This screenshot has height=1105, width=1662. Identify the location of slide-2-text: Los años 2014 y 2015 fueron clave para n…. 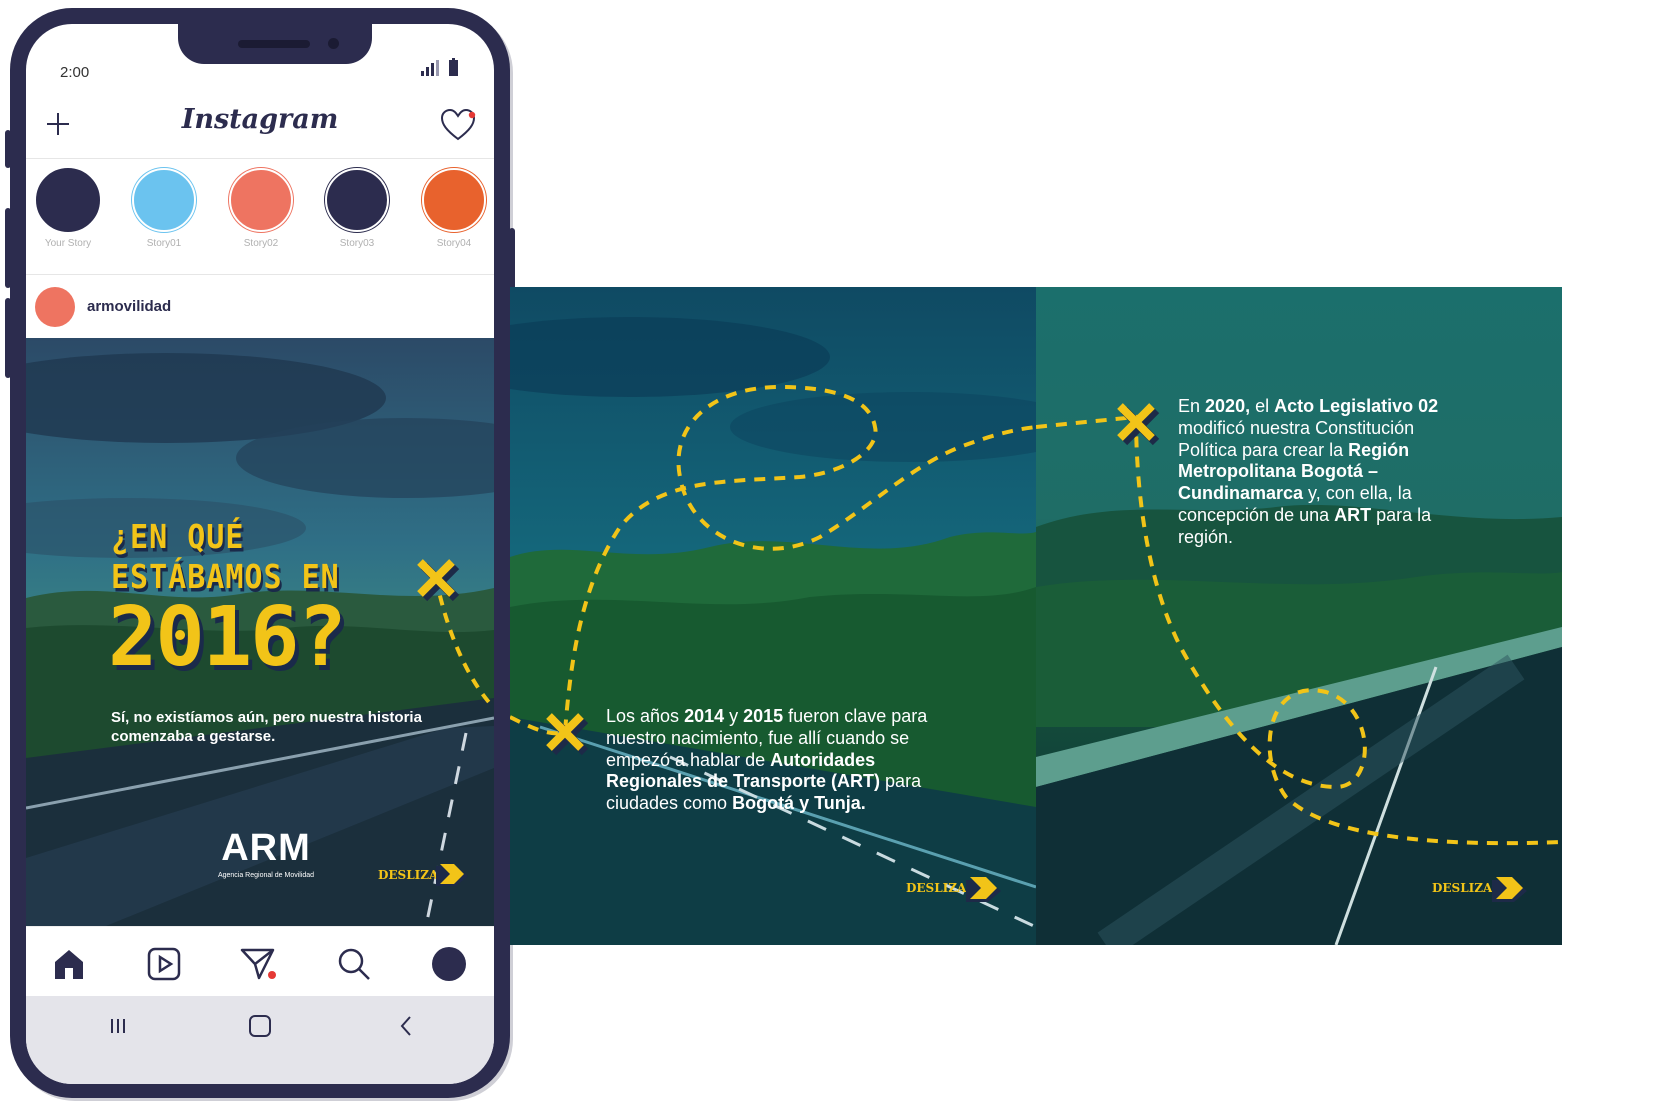
(767, 760).